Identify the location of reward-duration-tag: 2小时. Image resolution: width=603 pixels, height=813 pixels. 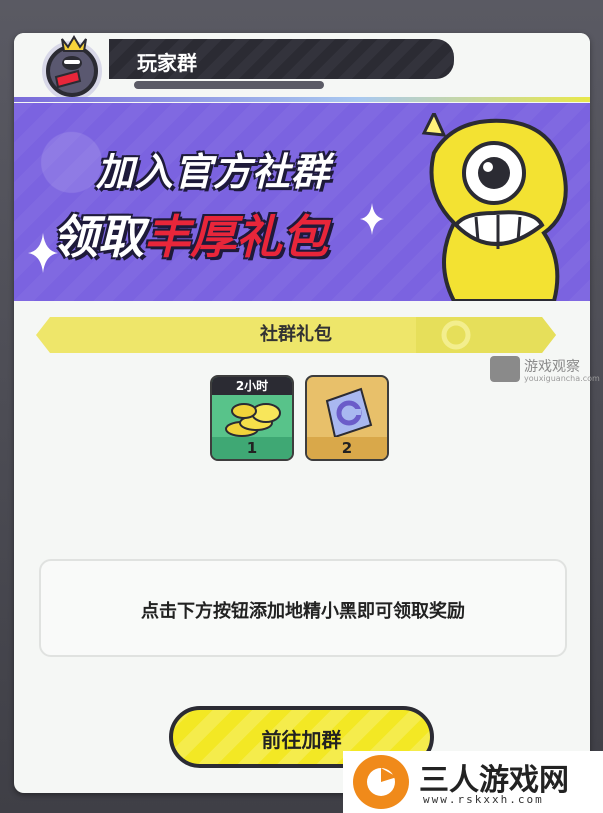
(252, 386).